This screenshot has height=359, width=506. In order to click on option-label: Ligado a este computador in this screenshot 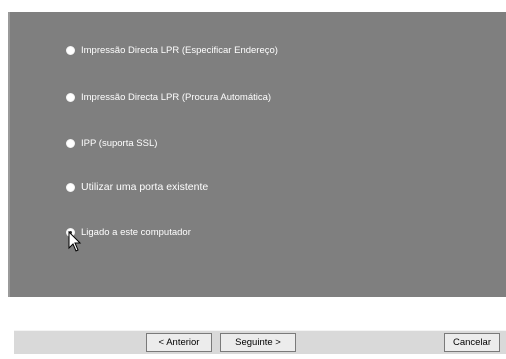, I will do `click(136, 232)`.